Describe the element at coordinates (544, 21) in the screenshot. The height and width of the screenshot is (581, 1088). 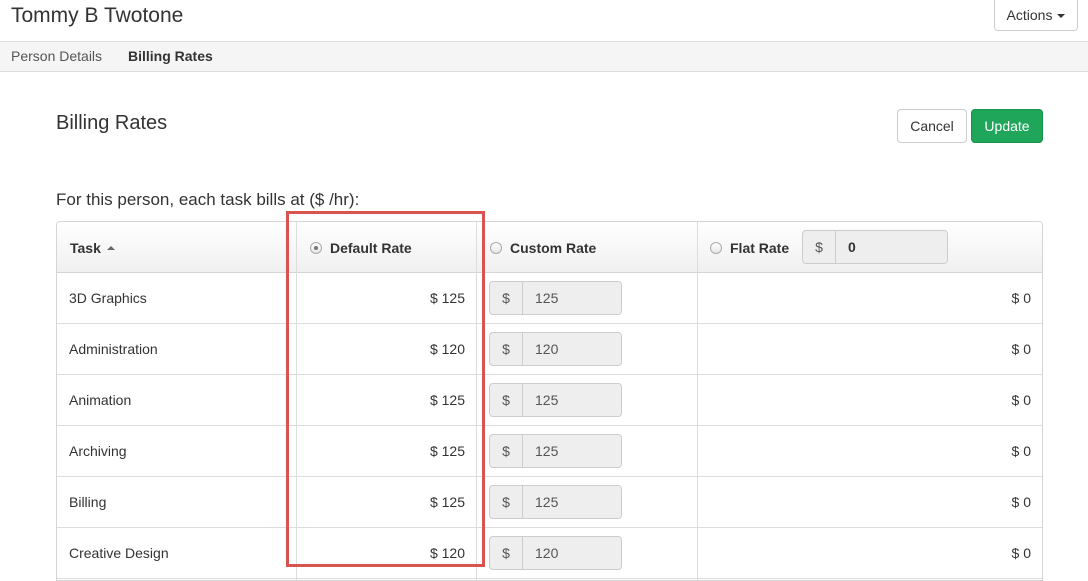
I see `page-header: Tommy B Twotone Actions` at that location.